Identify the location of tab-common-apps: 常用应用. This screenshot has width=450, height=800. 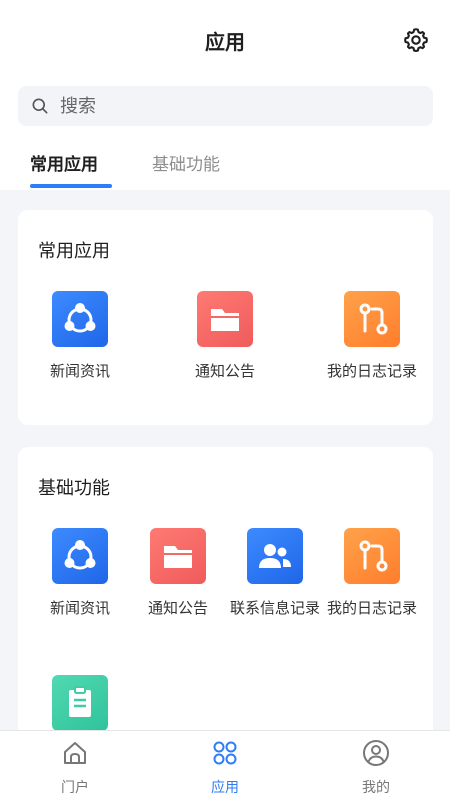
(64, 162).